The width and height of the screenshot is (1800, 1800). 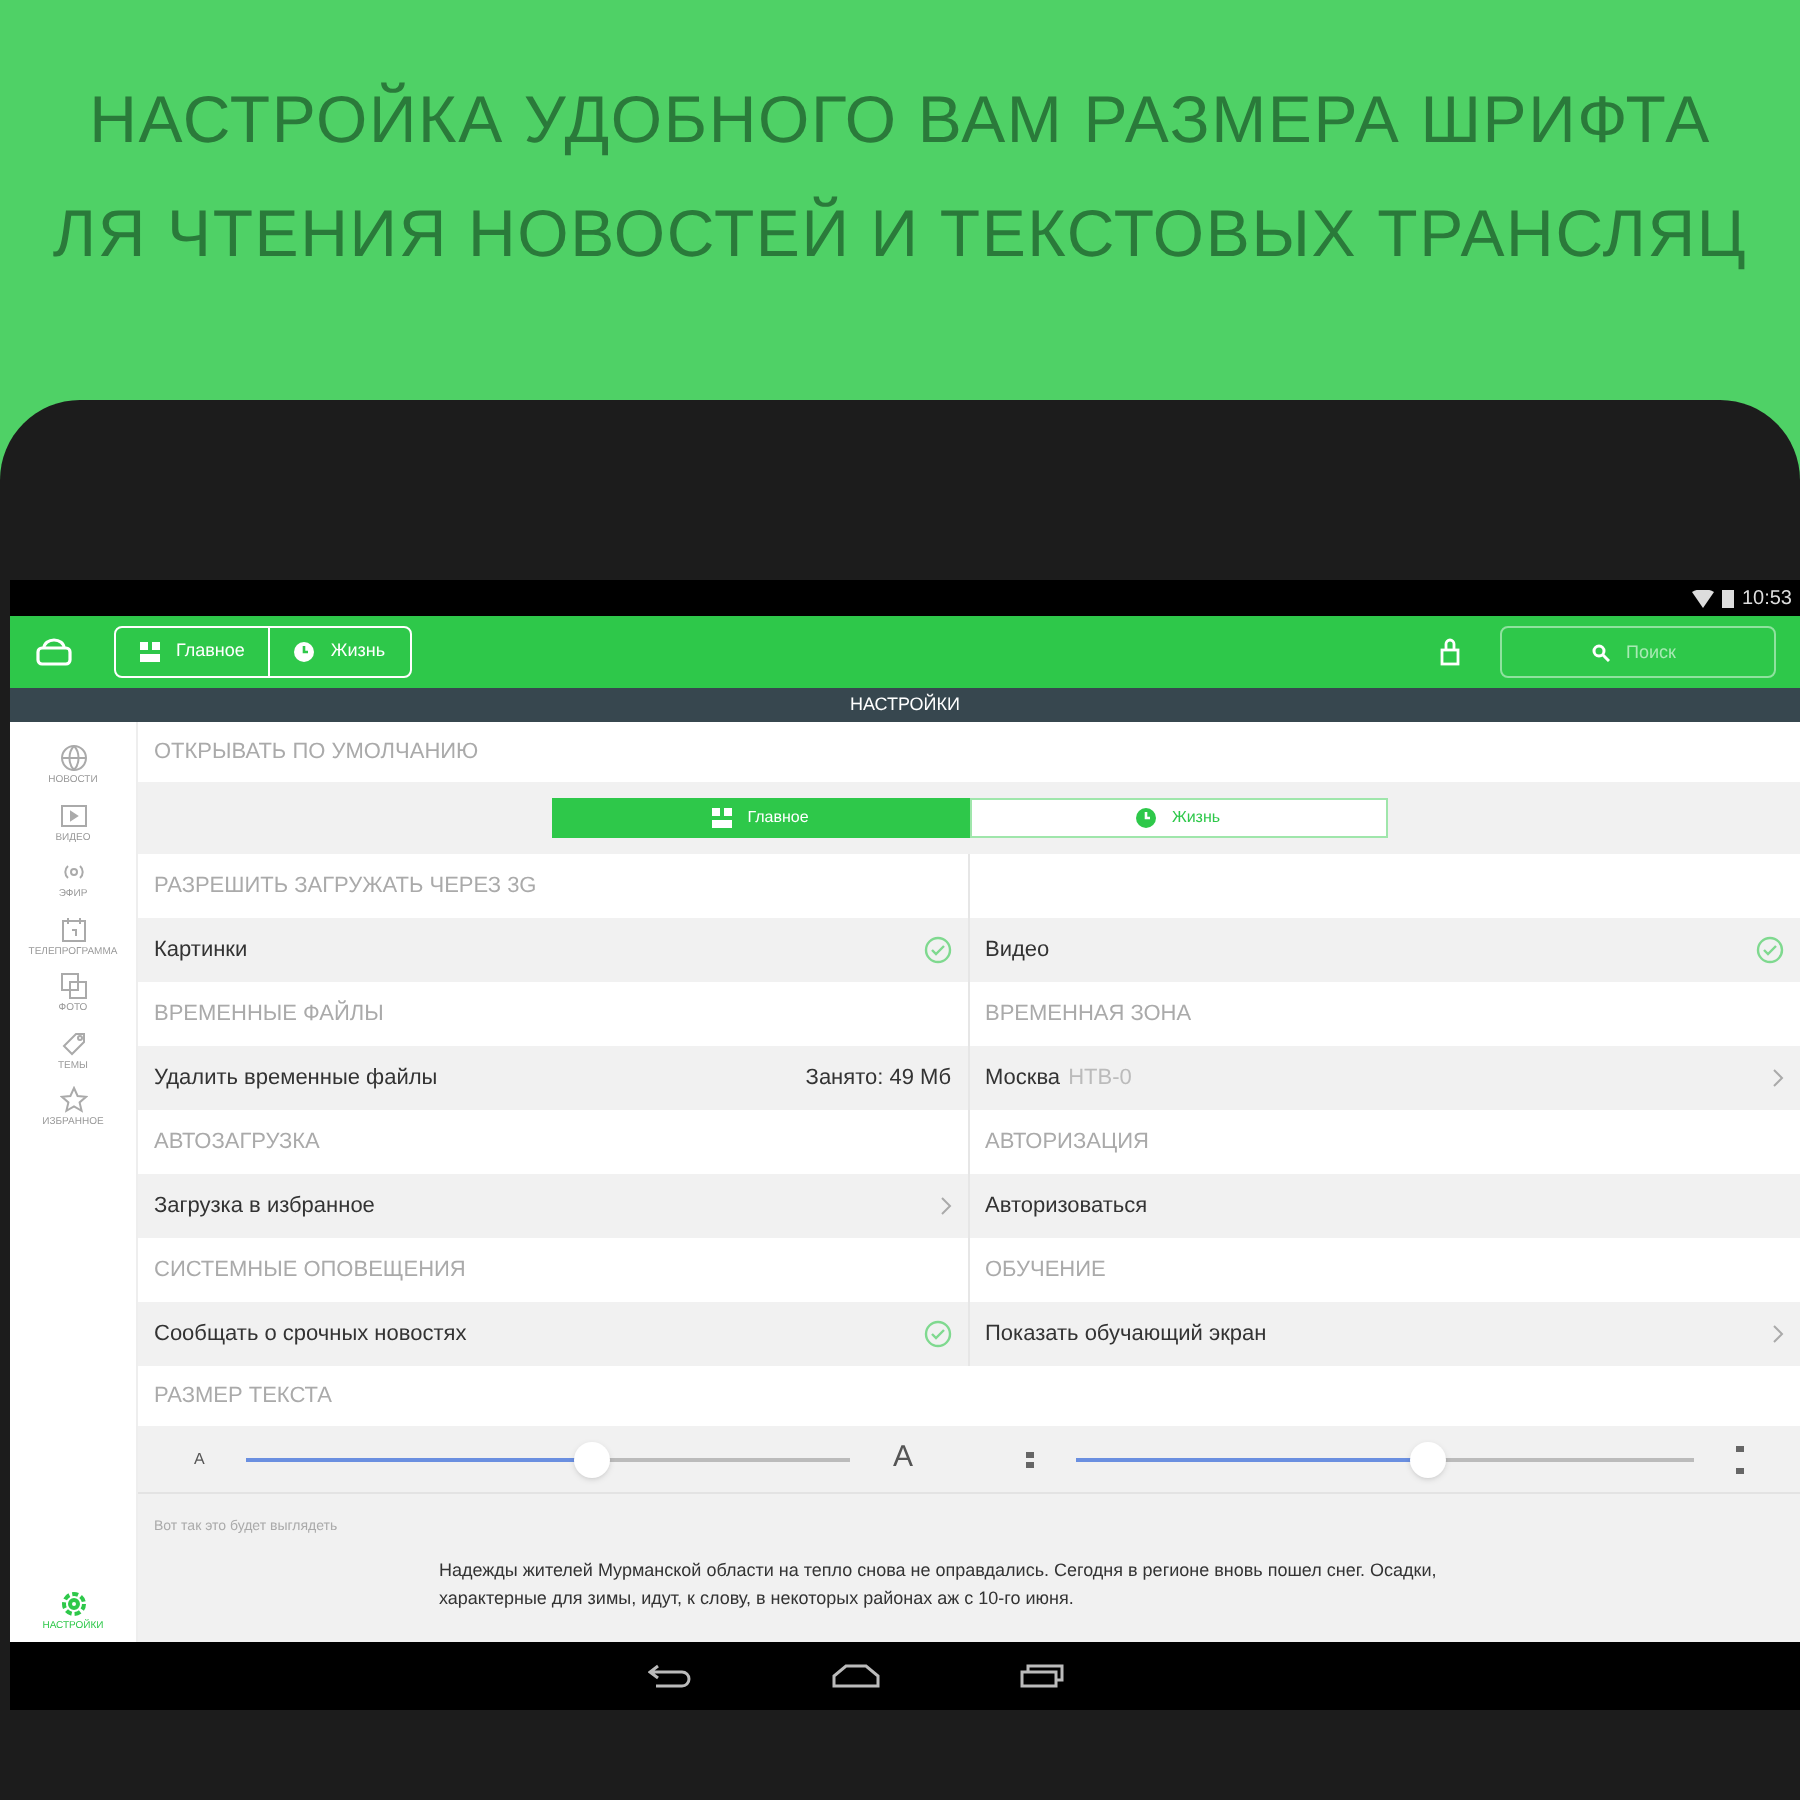 What do you see at coordinates (552, 1078) in the screenshot?
I see `settings-row: Удалить временные файлы Занято: 49 Мб` at bounding box center [552, 1078].